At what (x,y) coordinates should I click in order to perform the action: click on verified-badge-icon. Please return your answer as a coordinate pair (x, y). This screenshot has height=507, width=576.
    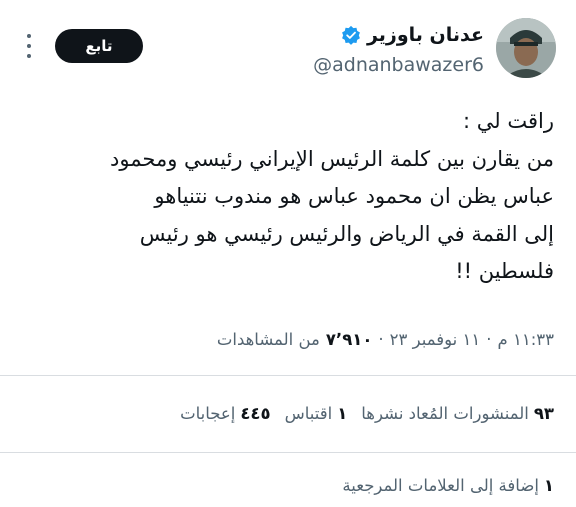
    Looking at the image, I should click on (351, 35).